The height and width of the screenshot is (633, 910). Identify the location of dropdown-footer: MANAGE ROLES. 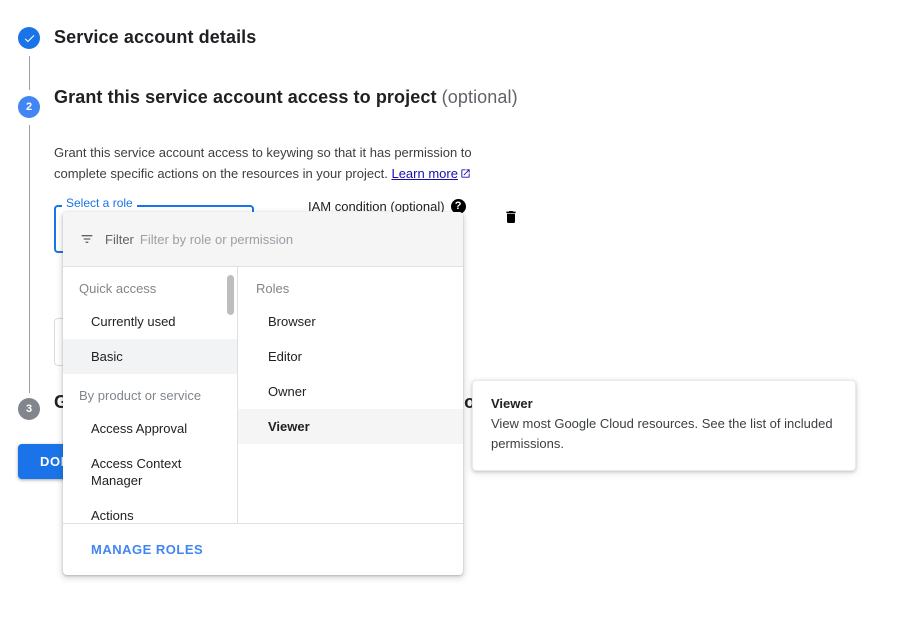
(263, 549).